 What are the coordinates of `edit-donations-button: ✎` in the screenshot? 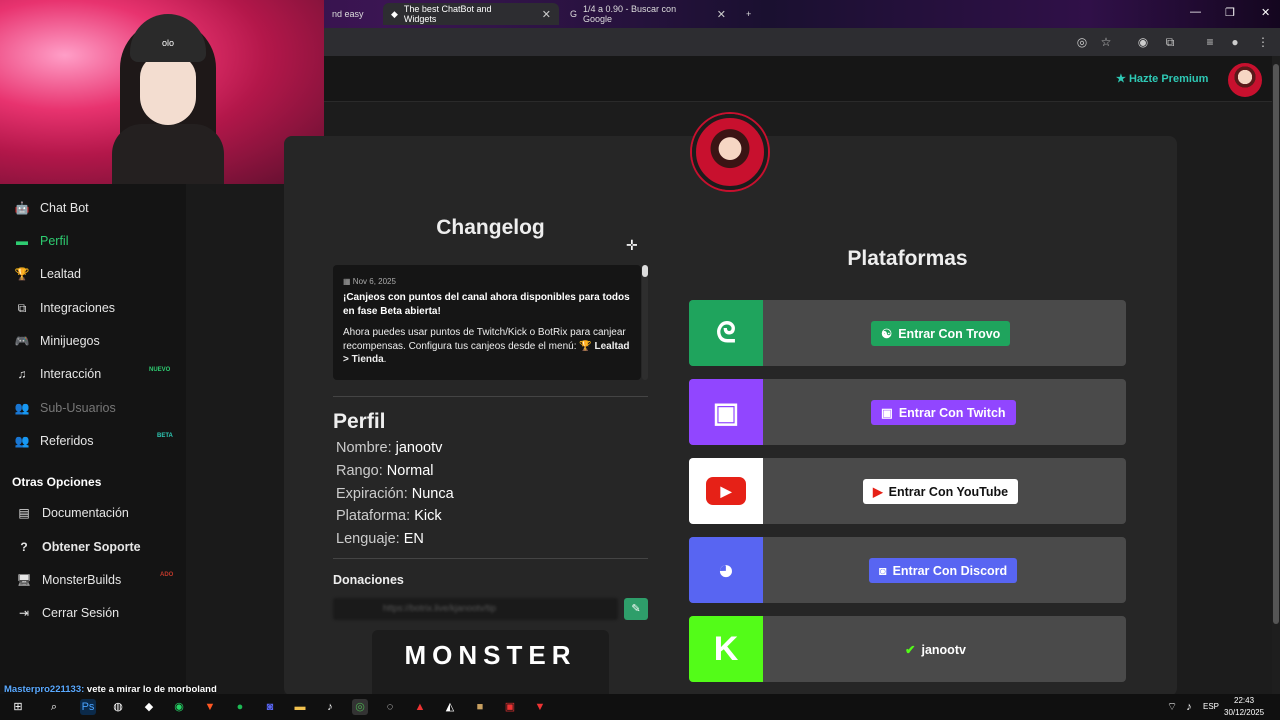 It's located at (636, 609).